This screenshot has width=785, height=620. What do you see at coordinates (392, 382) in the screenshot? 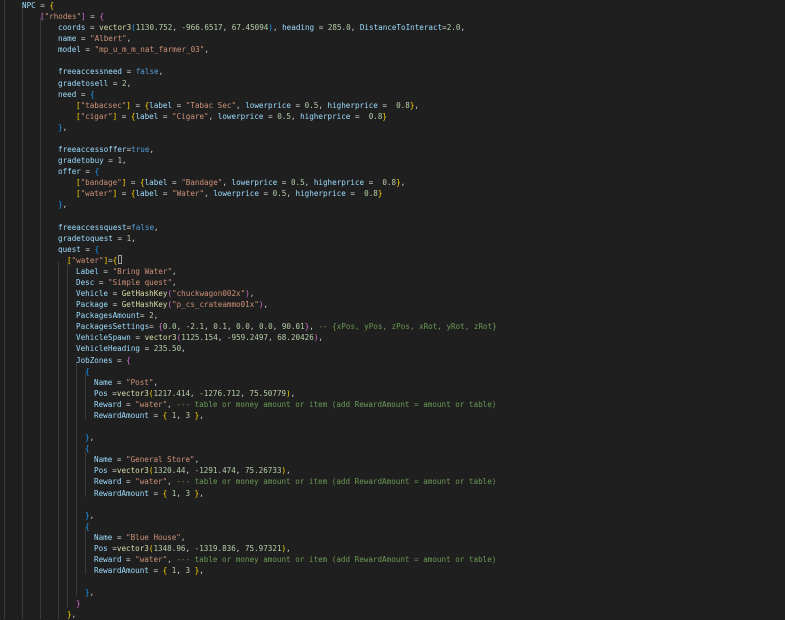
I see `code-line: Name = "Post",` at bounding box center [392, 382].